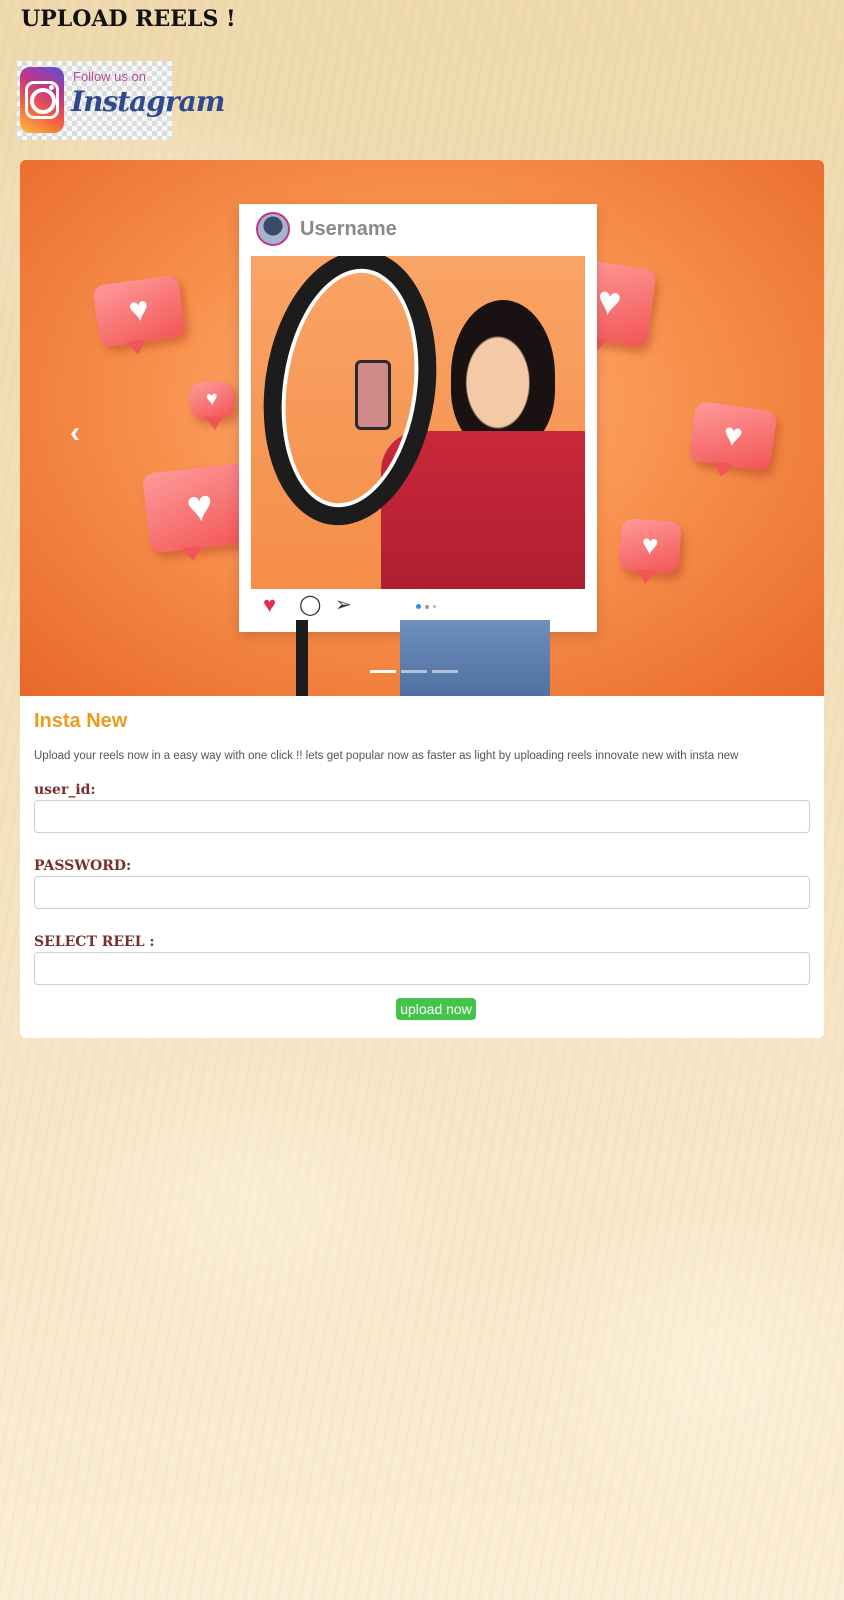 The height and width of the screenshot is (1600, 844). I want to click on person-image, so click(503, 375).